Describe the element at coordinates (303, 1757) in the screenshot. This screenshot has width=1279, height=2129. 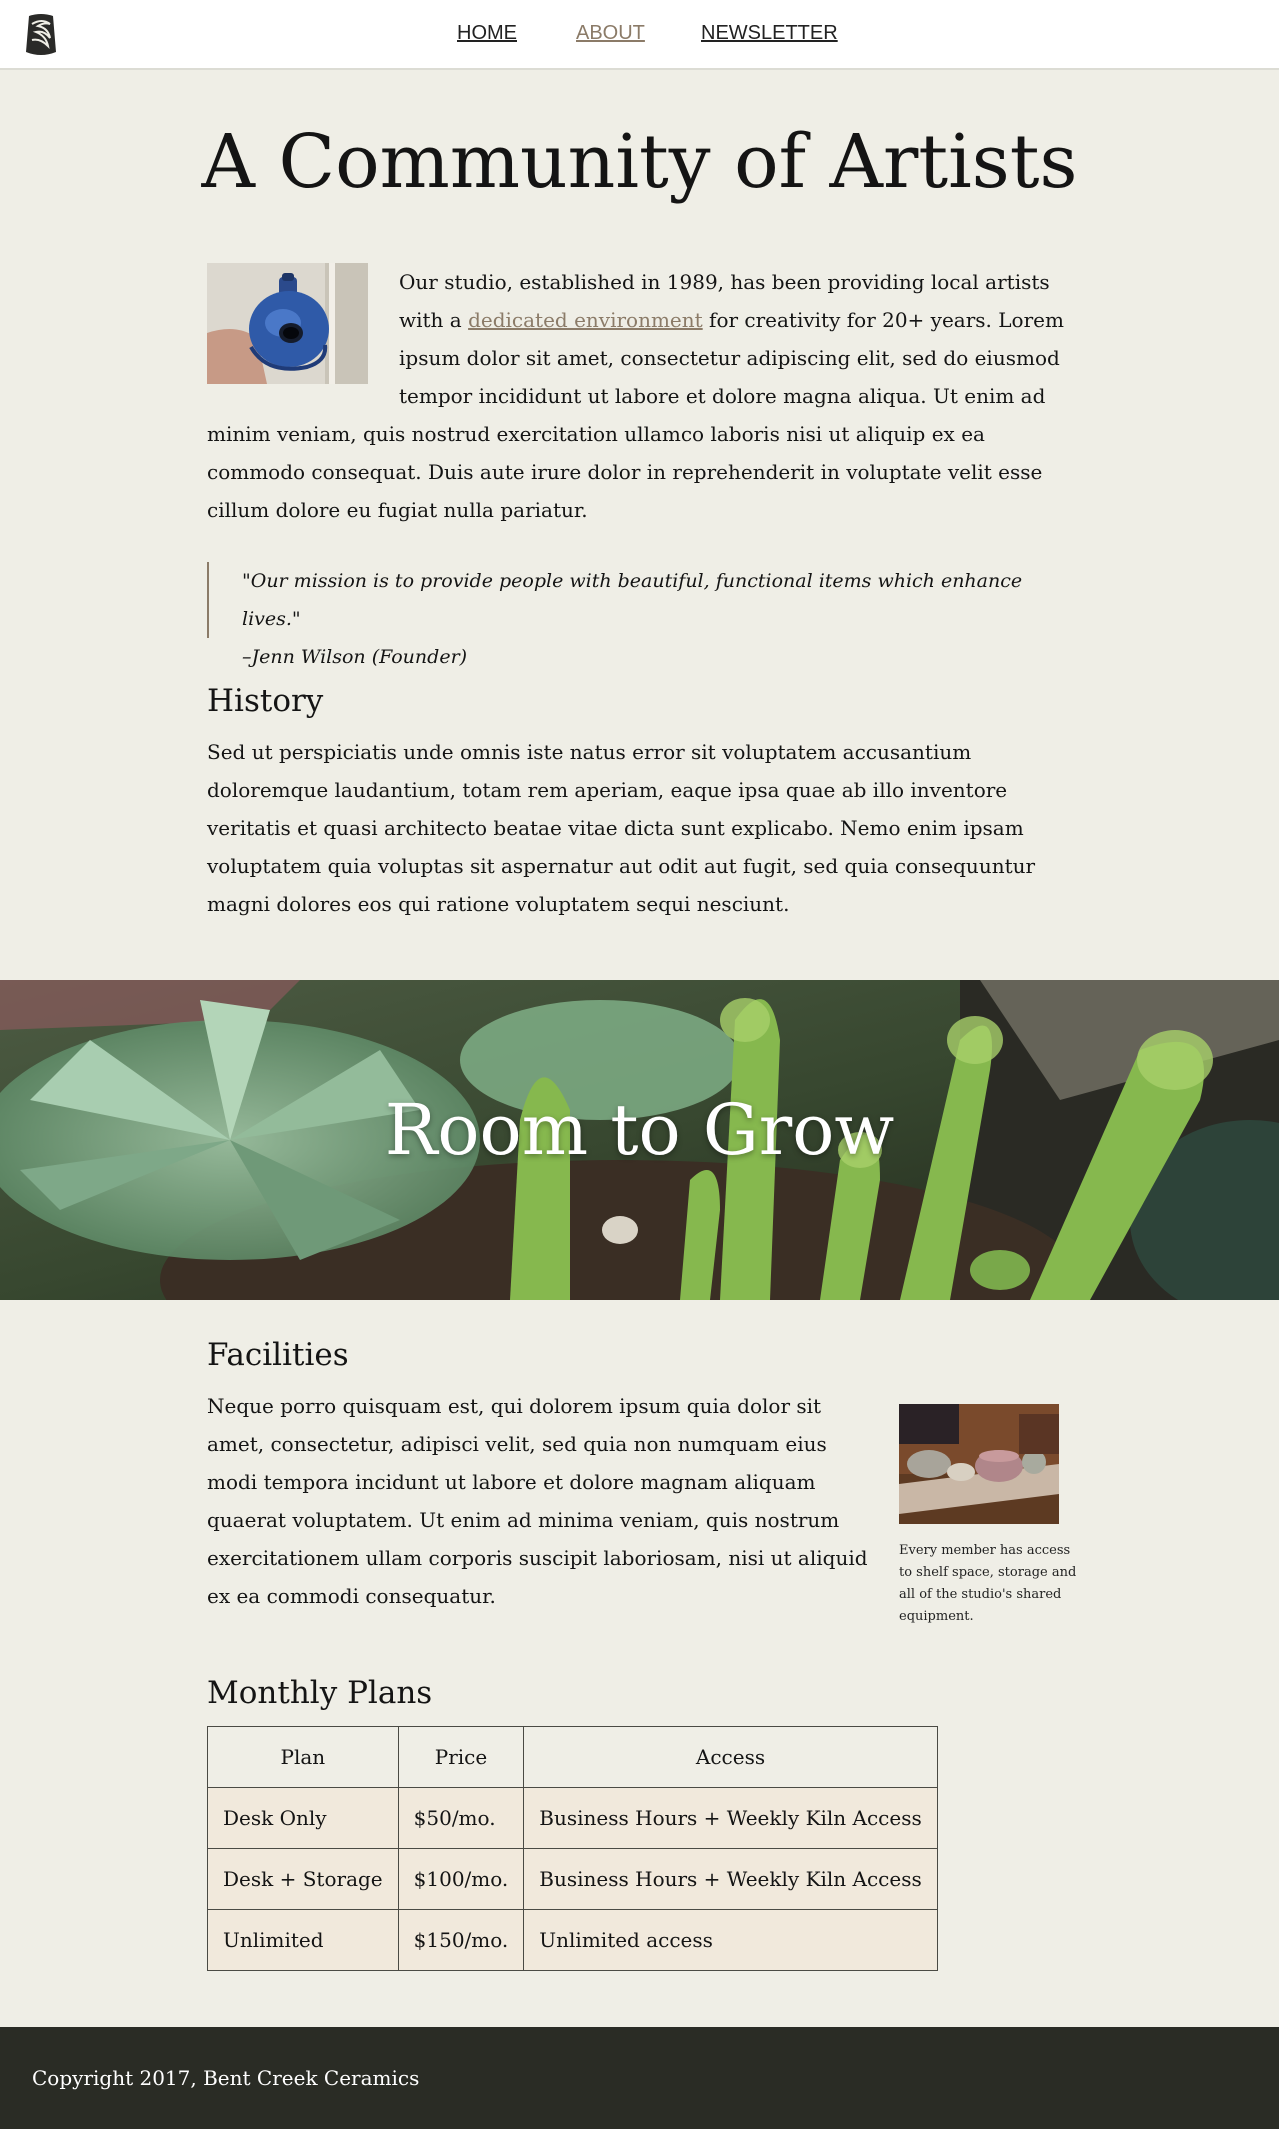
I see `column-header: Plan` at that location.